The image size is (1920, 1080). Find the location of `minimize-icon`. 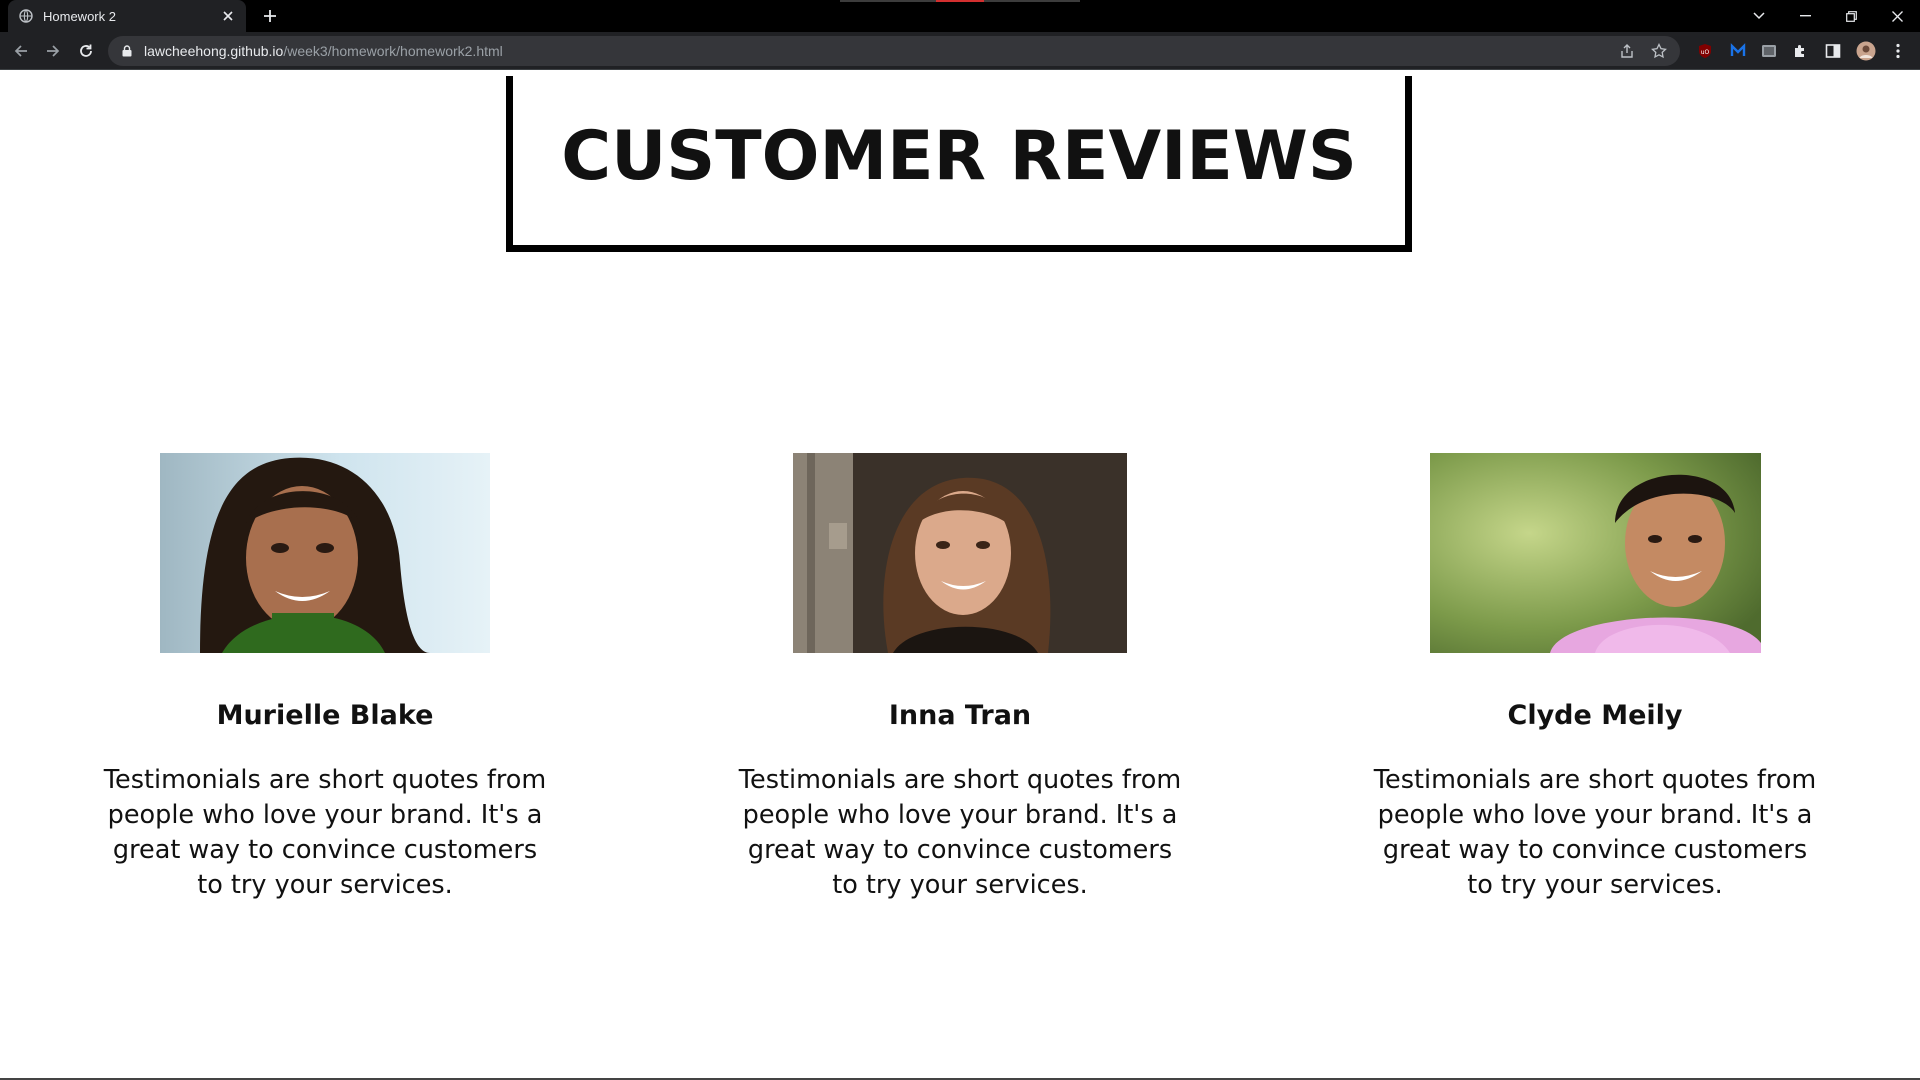

minimize-icon is located at coordinates (1805, 16).